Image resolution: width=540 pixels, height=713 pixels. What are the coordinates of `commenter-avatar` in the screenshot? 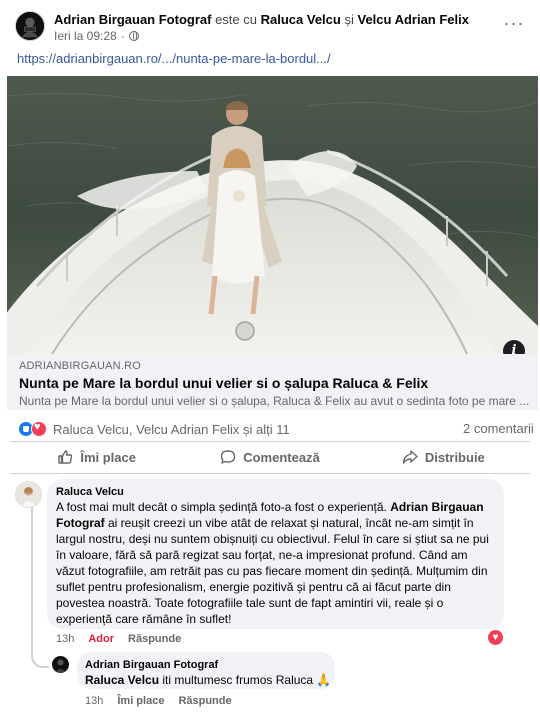 It's located at (28, 494).